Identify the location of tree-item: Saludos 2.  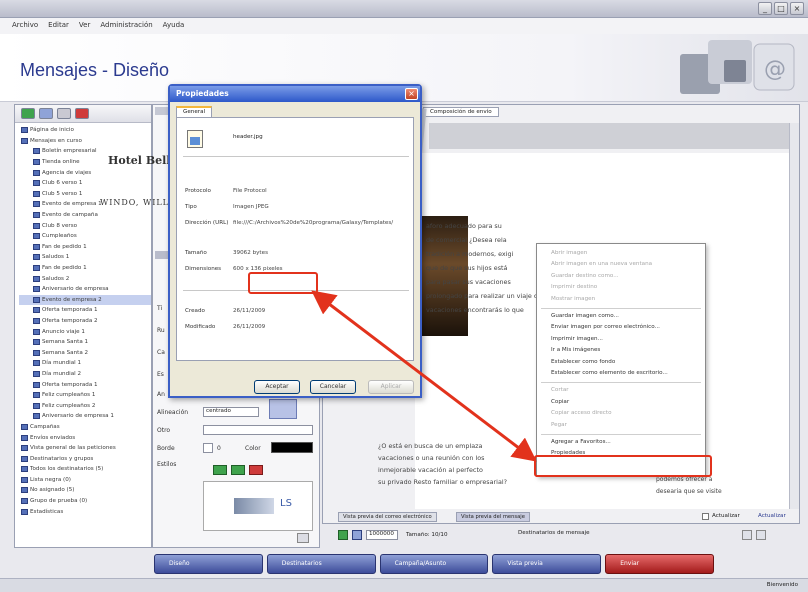
(85, 278).